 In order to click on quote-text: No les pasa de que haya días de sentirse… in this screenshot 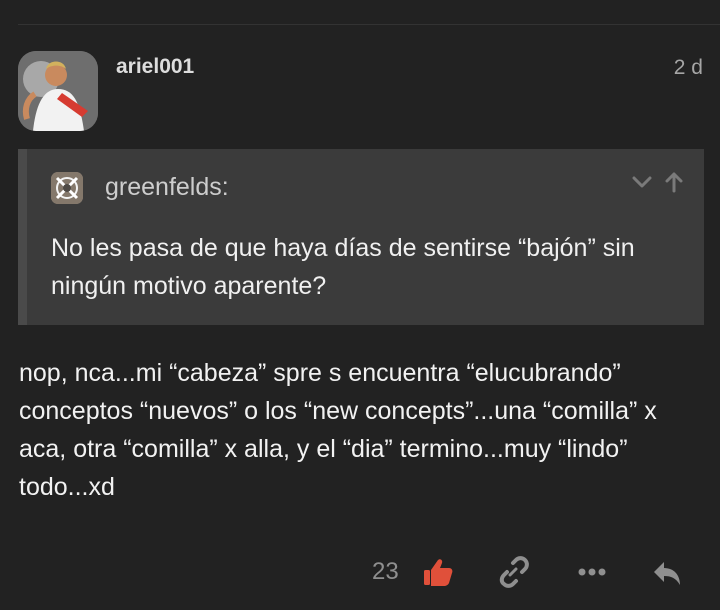, I will do `click(343, 267)`.